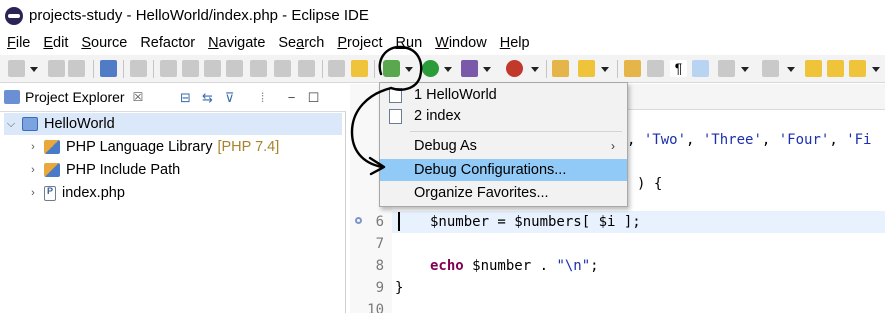 Image resolution: width=885 pixels, height=313 pixels. I want to click on next-annotation-icon, so click(632, 68).